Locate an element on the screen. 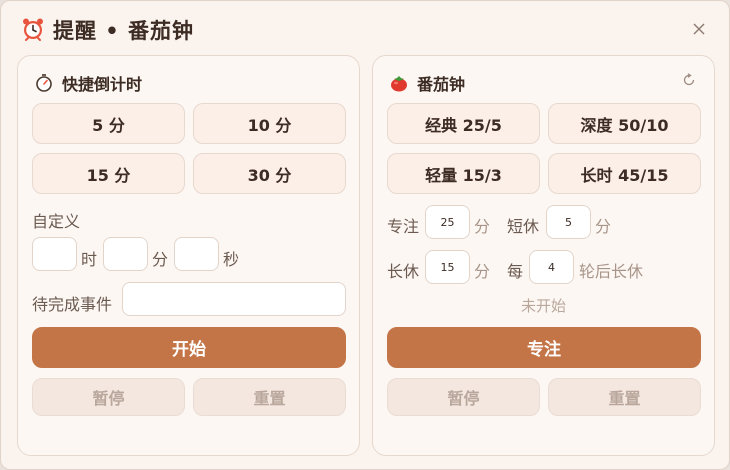 This screenshot has width=730, height=470. pomodoro-status: 未开始 is located at coordinates (543, 306).